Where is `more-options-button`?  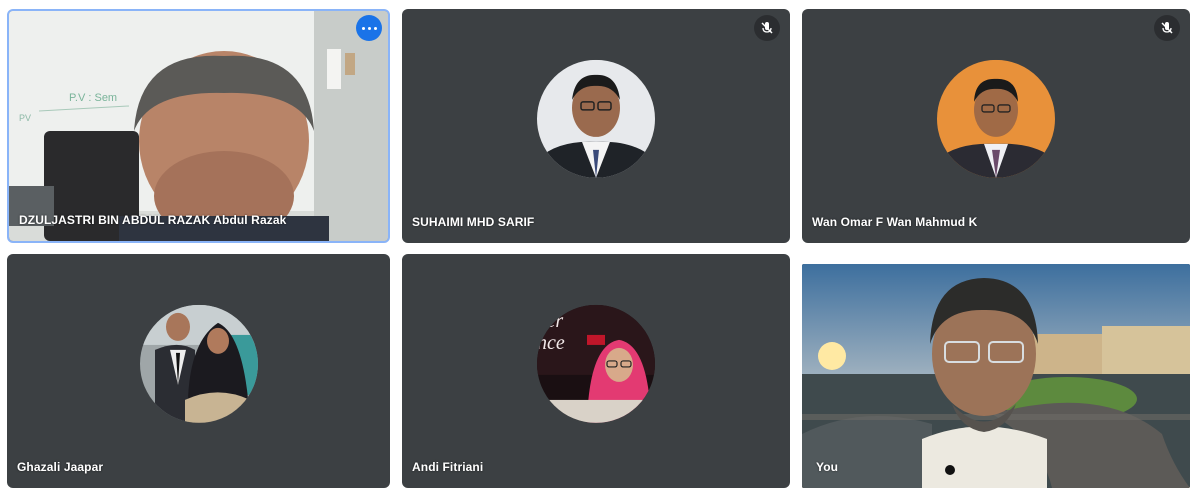 more-options-button is located at coordinates (369, 28).